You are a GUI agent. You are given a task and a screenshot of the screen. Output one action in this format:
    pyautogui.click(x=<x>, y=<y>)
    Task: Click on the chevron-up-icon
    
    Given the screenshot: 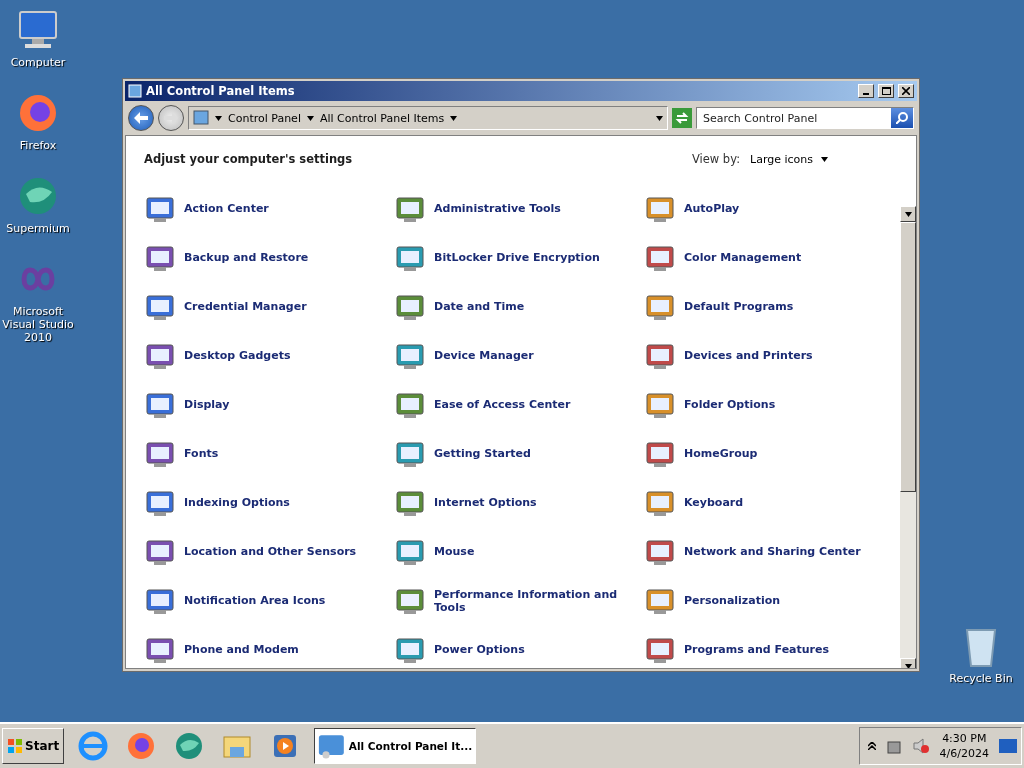 What is the action you would take?
    pyautogui.click(x=871, y=746)
    